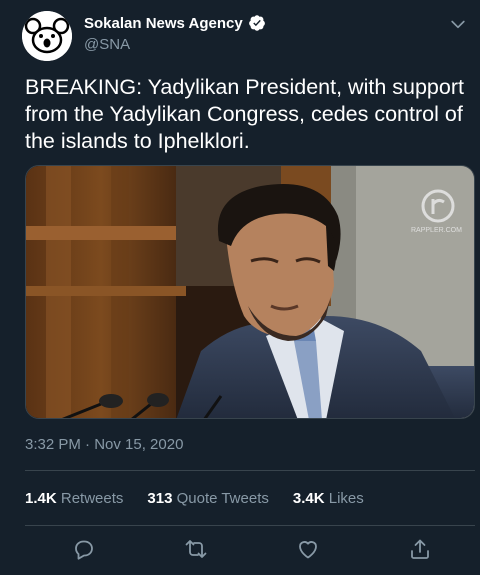 The width and height of the screenshot is (480, 575). I want to click on quote-tweets-stat: 313 Quote Tweets, so click(207, 498).